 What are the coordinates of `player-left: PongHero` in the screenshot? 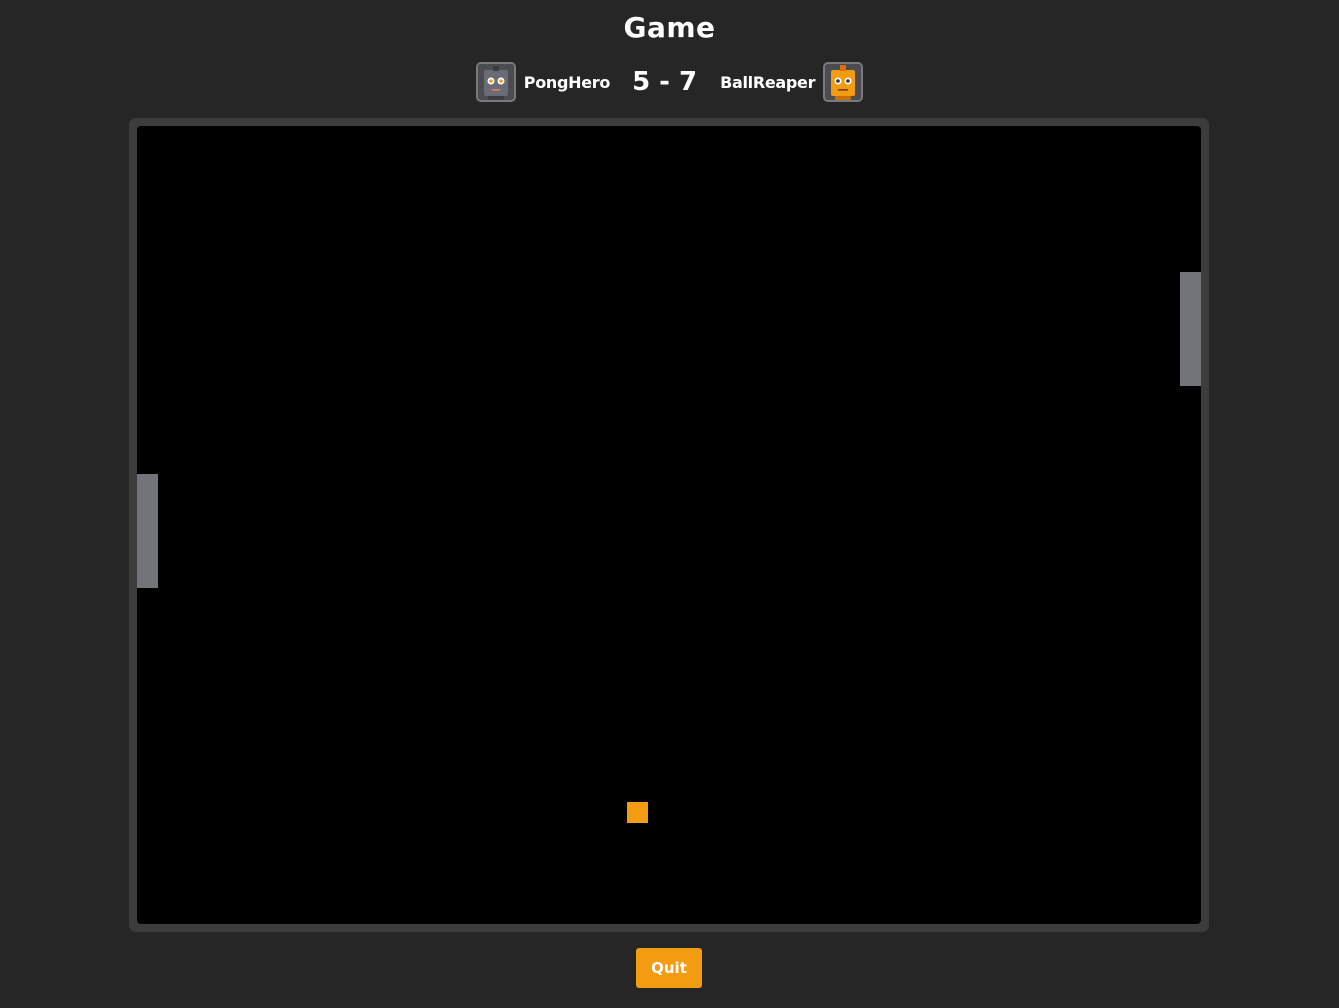 It's located at (543, 82).